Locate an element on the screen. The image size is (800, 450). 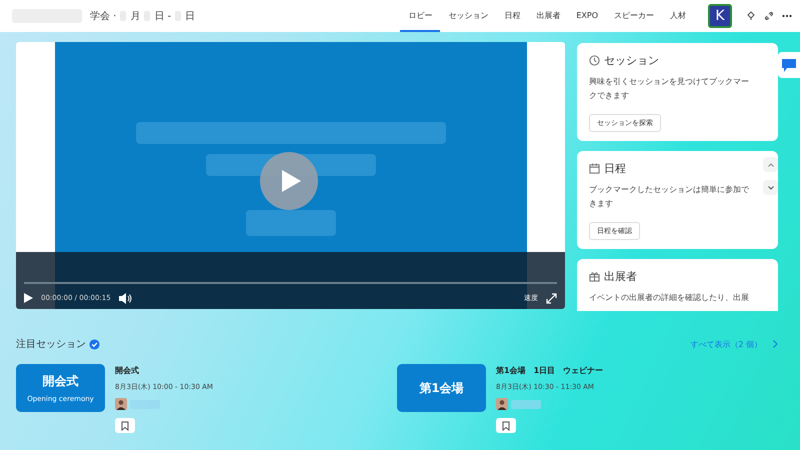
scroll-up-button is located at coordinates (770, 164).